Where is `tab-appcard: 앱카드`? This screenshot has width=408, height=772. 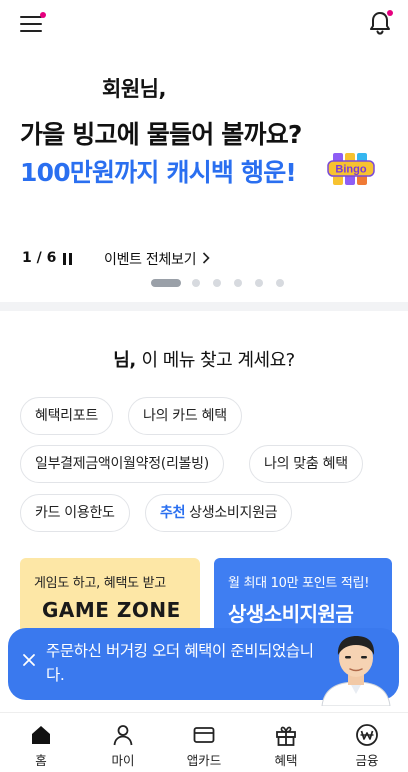
tab-appcard: 앱카드 is located at coordinates (204, 742).